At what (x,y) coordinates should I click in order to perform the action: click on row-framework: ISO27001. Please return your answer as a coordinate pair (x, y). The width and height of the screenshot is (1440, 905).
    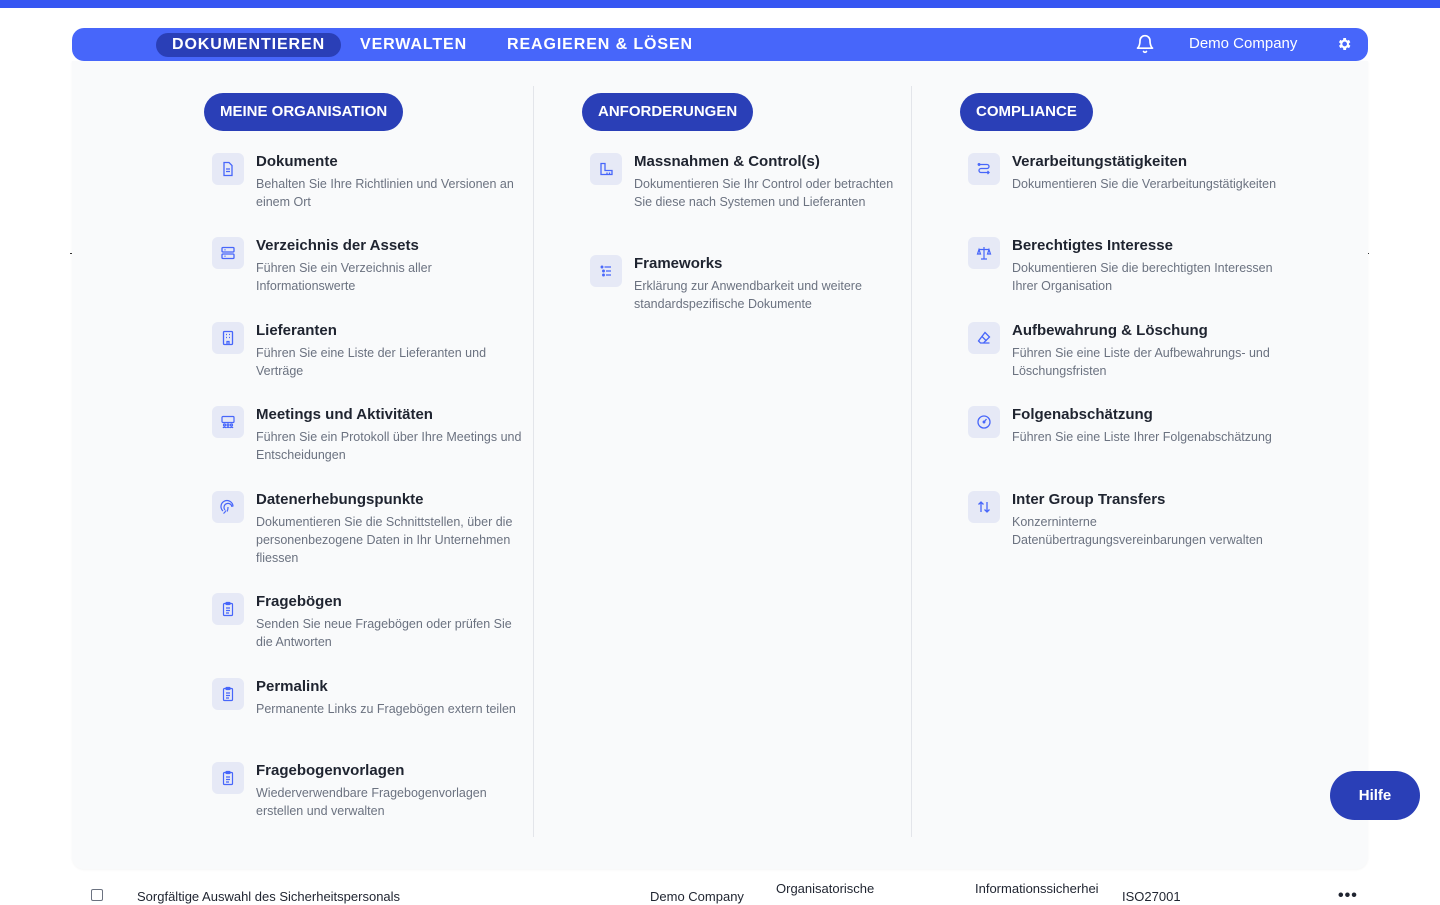
    Looking at the image, I should click on (1151, 896).